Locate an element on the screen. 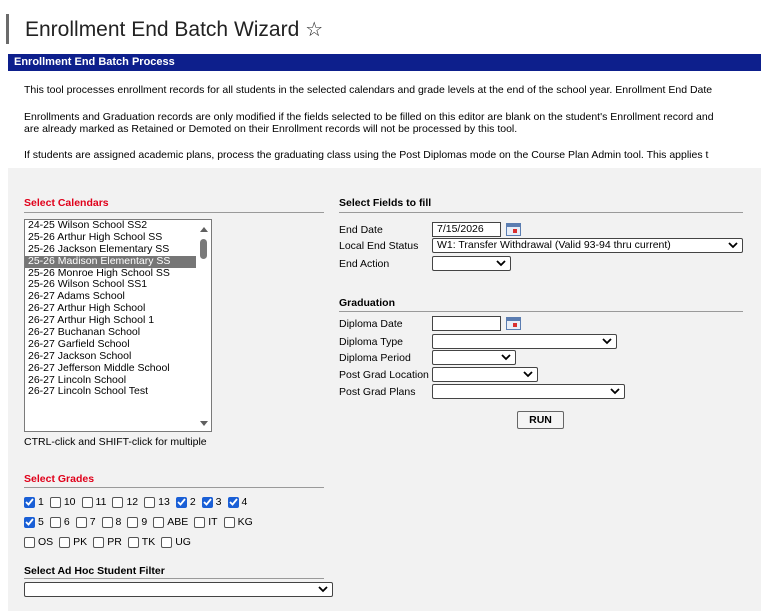 Image resolution: width=761 pixels, height=611 pixels. grade-checkbox-kg: KG is located at coordinates (238, 522).